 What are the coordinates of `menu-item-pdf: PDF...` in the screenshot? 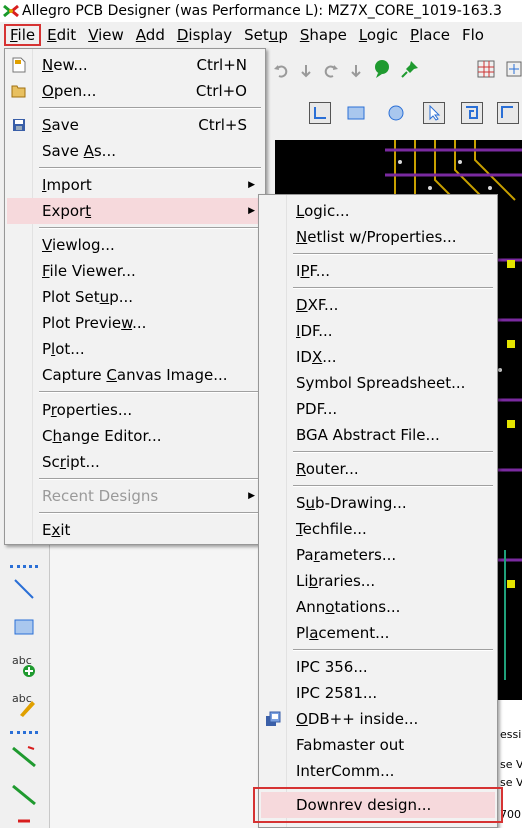 It's located at (378, 409).